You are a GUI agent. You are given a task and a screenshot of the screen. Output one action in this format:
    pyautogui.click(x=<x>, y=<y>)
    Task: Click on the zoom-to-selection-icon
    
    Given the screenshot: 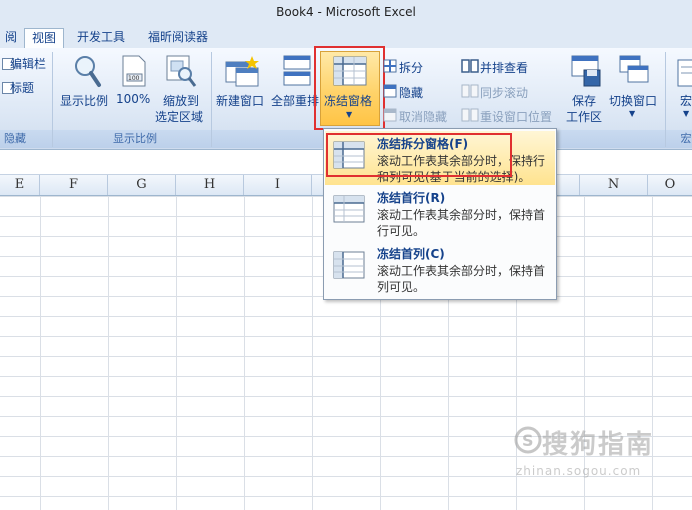 What is the action you would take?
    pyautogui.click(x=181, y=71)
    